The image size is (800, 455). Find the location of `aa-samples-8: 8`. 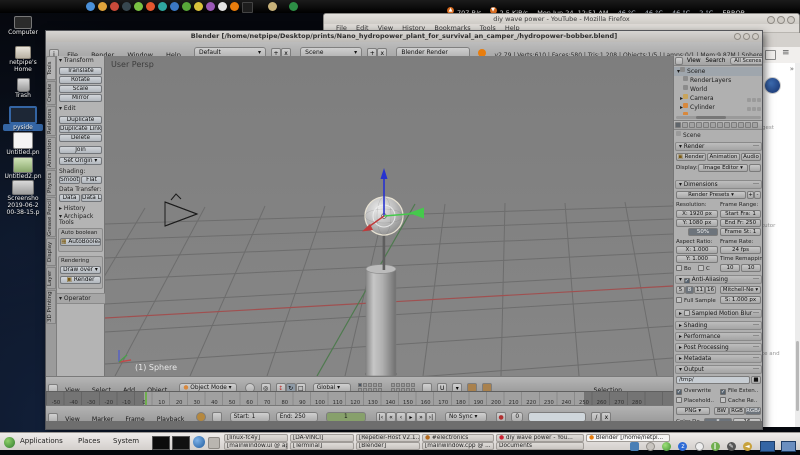

aa-samples-8: 8 is located at coordinates (689, 290).